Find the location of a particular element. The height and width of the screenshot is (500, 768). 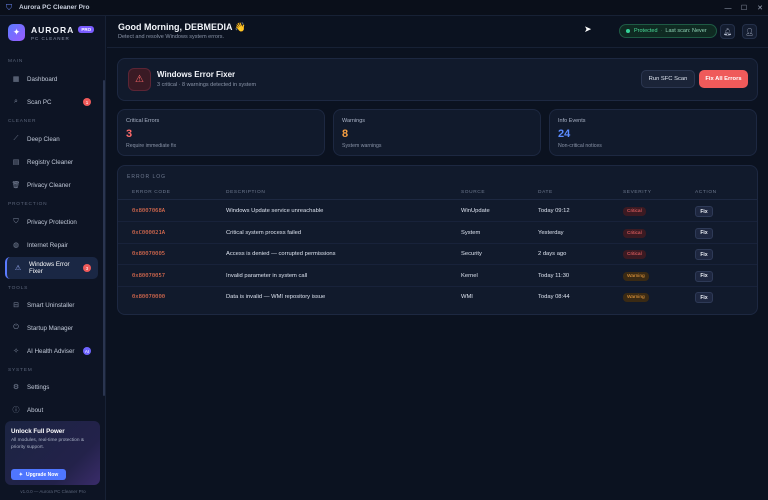

window-title: Aurora PC Cleaner Pro is located at coordinates (54, 7).